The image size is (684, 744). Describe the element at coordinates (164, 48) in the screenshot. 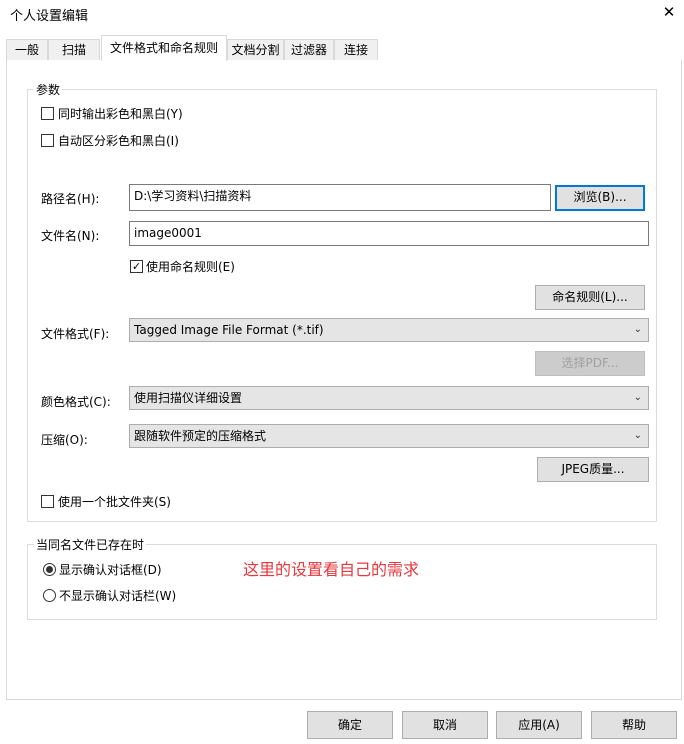

I see `tab-file-format: 文件格式和命名规则` at that location.